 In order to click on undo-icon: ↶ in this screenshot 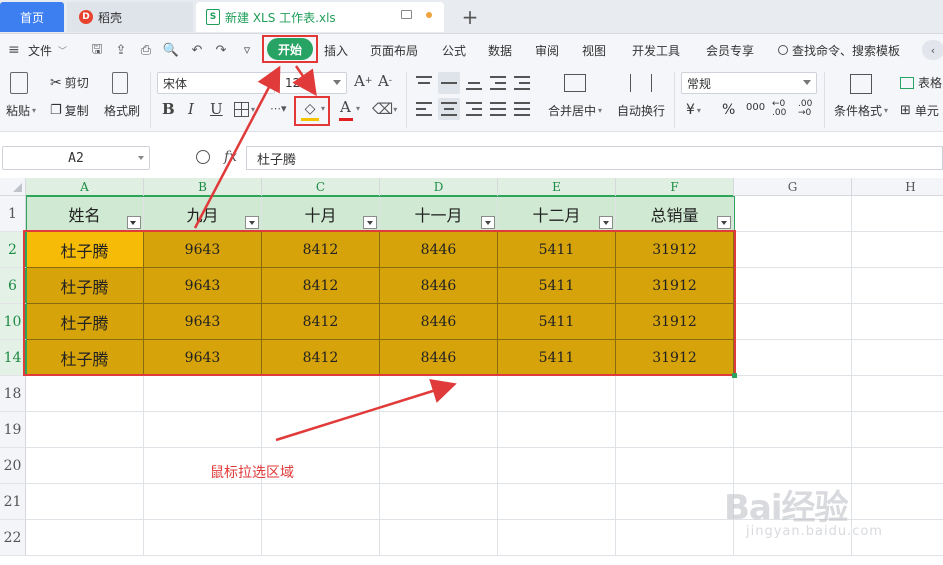, I will do `click(197, 50)`.